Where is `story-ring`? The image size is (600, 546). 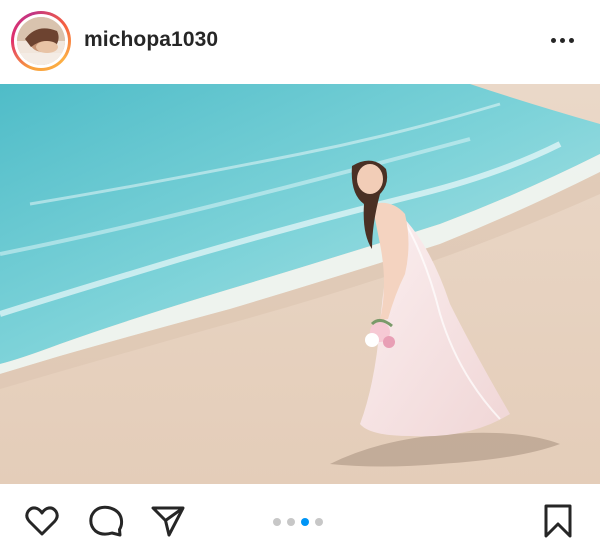 story-ring is located at coordinates (41, 41).